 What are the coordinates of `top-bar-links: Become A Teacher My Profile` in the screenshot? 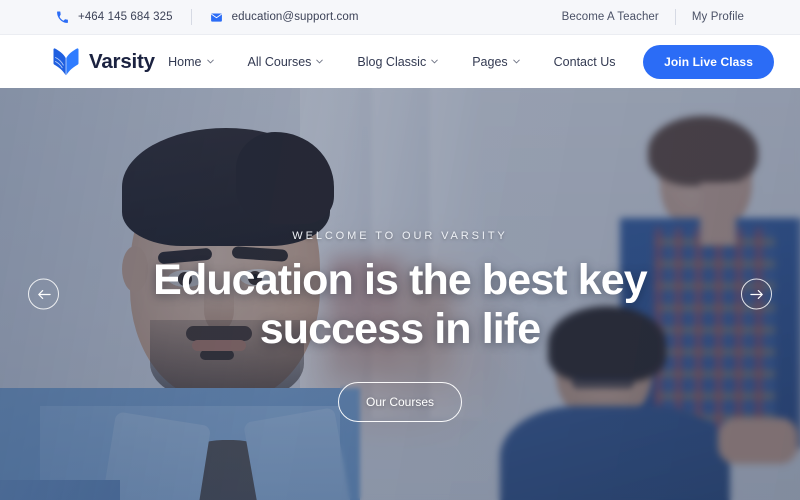 It's located at (658, 17).